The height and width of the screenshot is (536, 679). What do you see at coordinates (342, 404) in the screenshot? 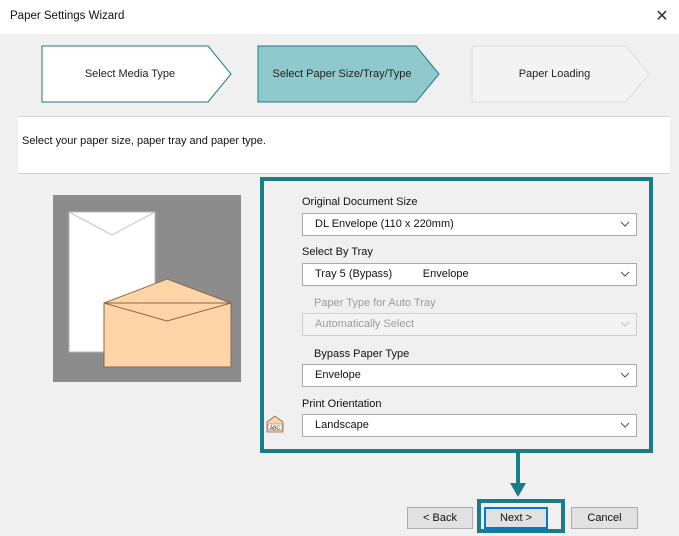
I see `orientation-label: Print Orientation` at bounding box center [342, 404].